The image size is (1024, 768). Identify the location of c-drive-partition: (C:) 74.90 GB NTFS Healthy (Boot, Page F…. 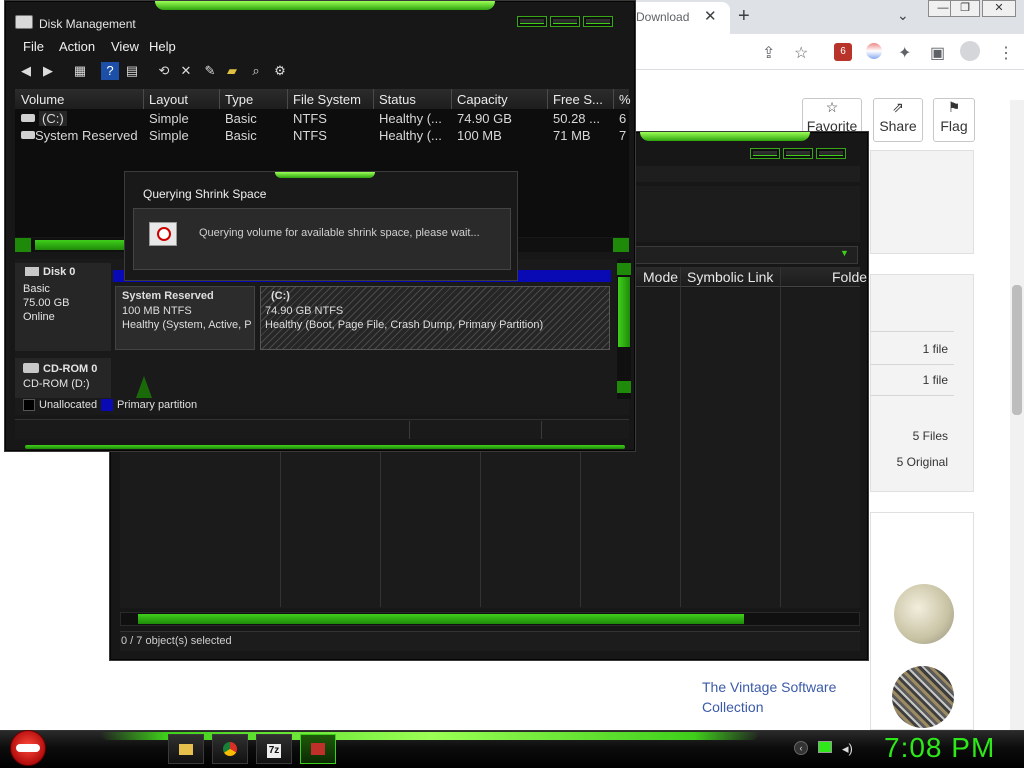
(435, 318).